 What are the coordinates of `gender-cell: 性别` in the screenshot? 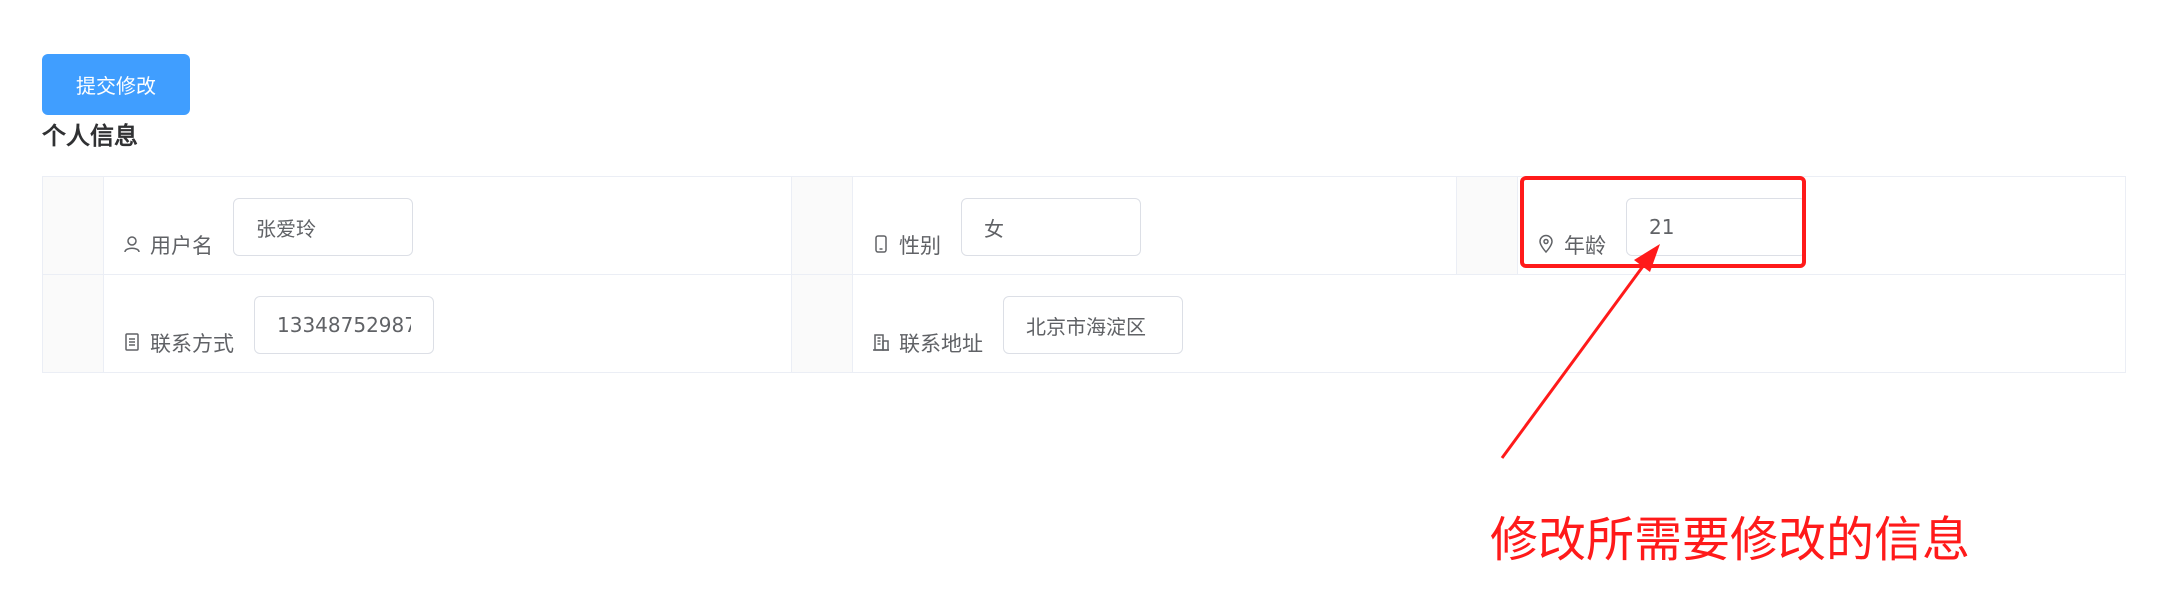 It's located at (1154, 225).